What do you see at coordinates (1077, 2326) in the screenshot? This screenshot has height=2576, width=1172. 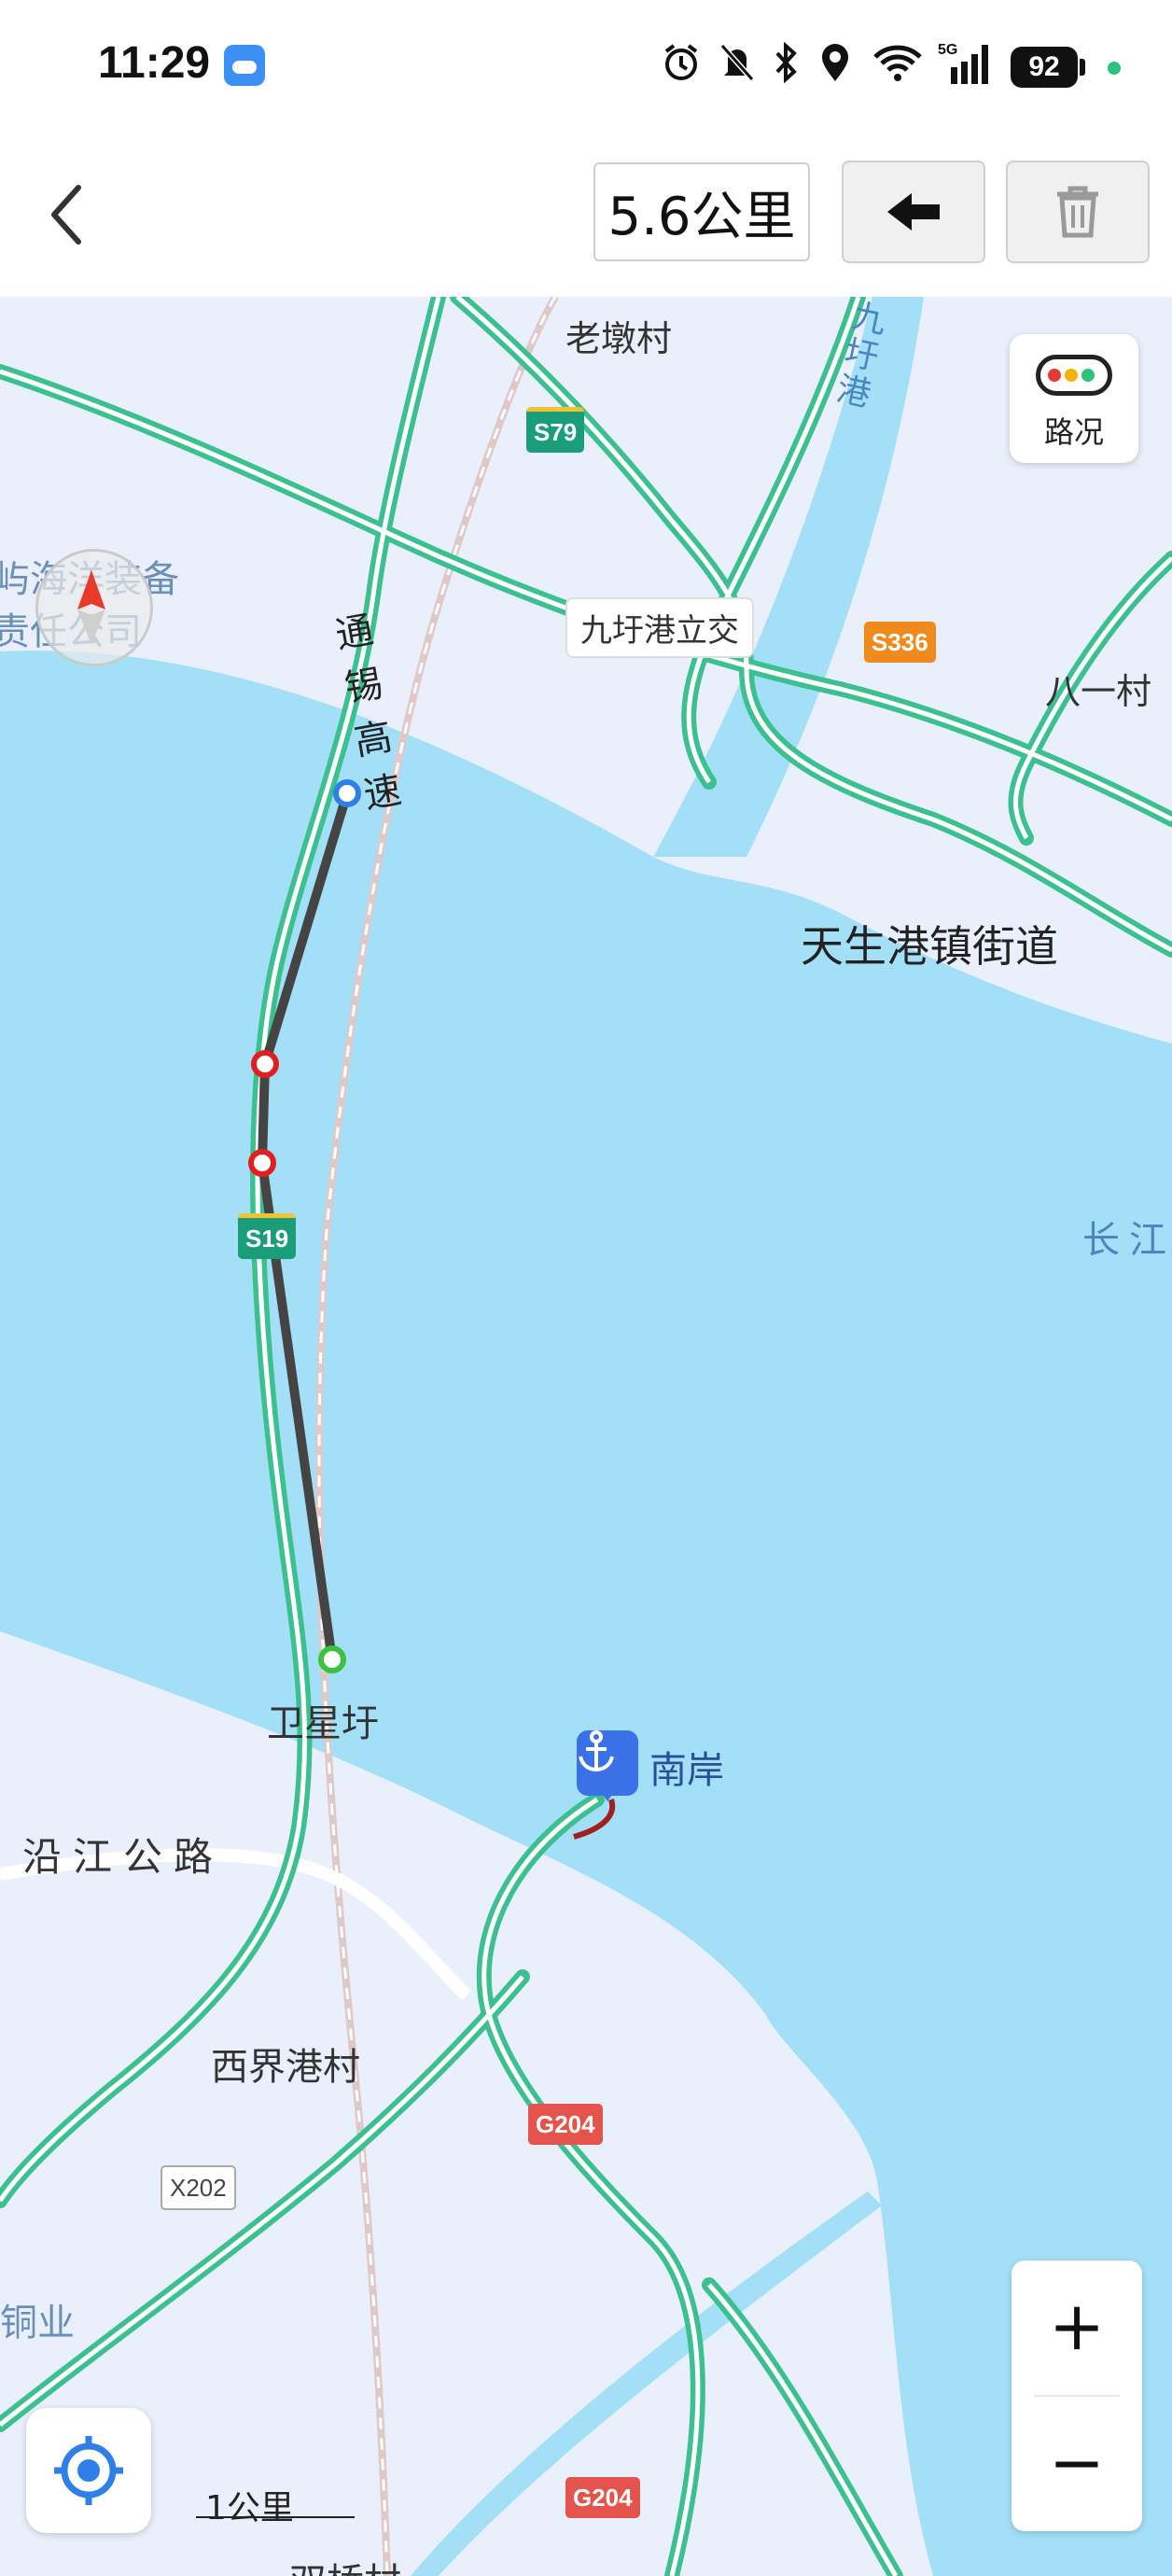 I see `zoom-in-button: +` at bounding box center [1077, 2326].